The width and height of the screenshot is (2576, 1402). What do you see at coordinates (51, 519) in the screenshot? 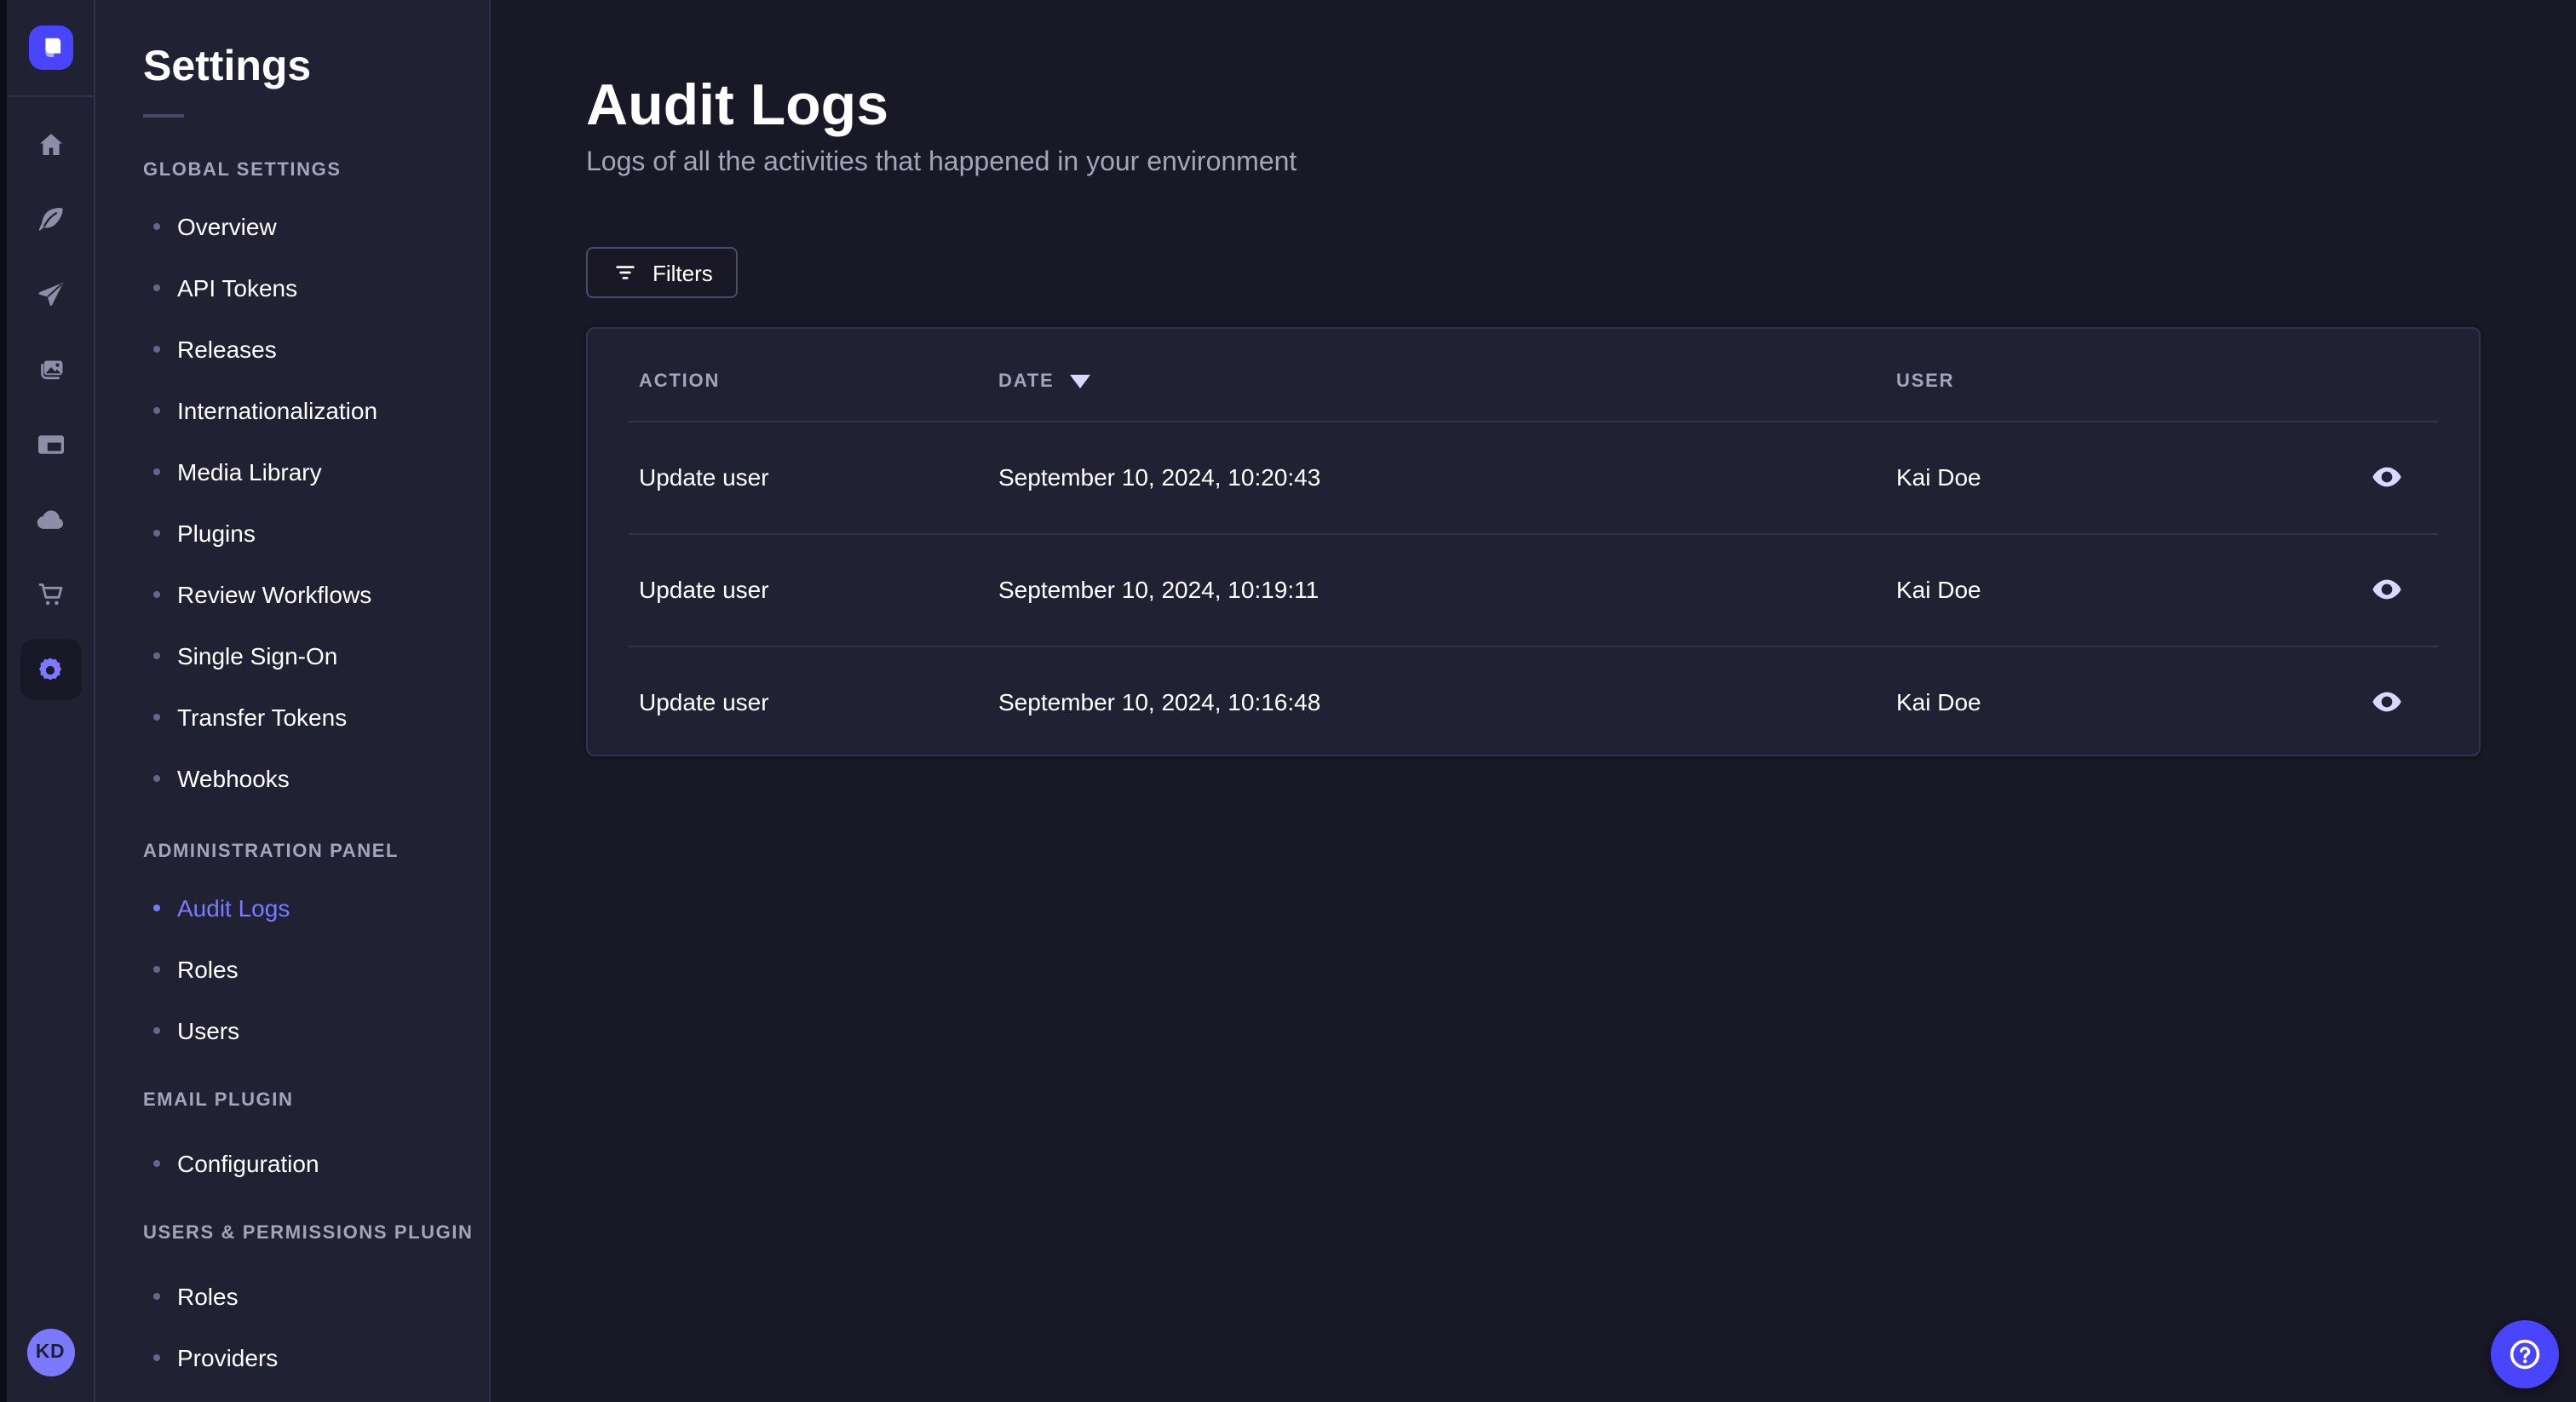
I see `cloud-icon` at bounding box center [51, 519].